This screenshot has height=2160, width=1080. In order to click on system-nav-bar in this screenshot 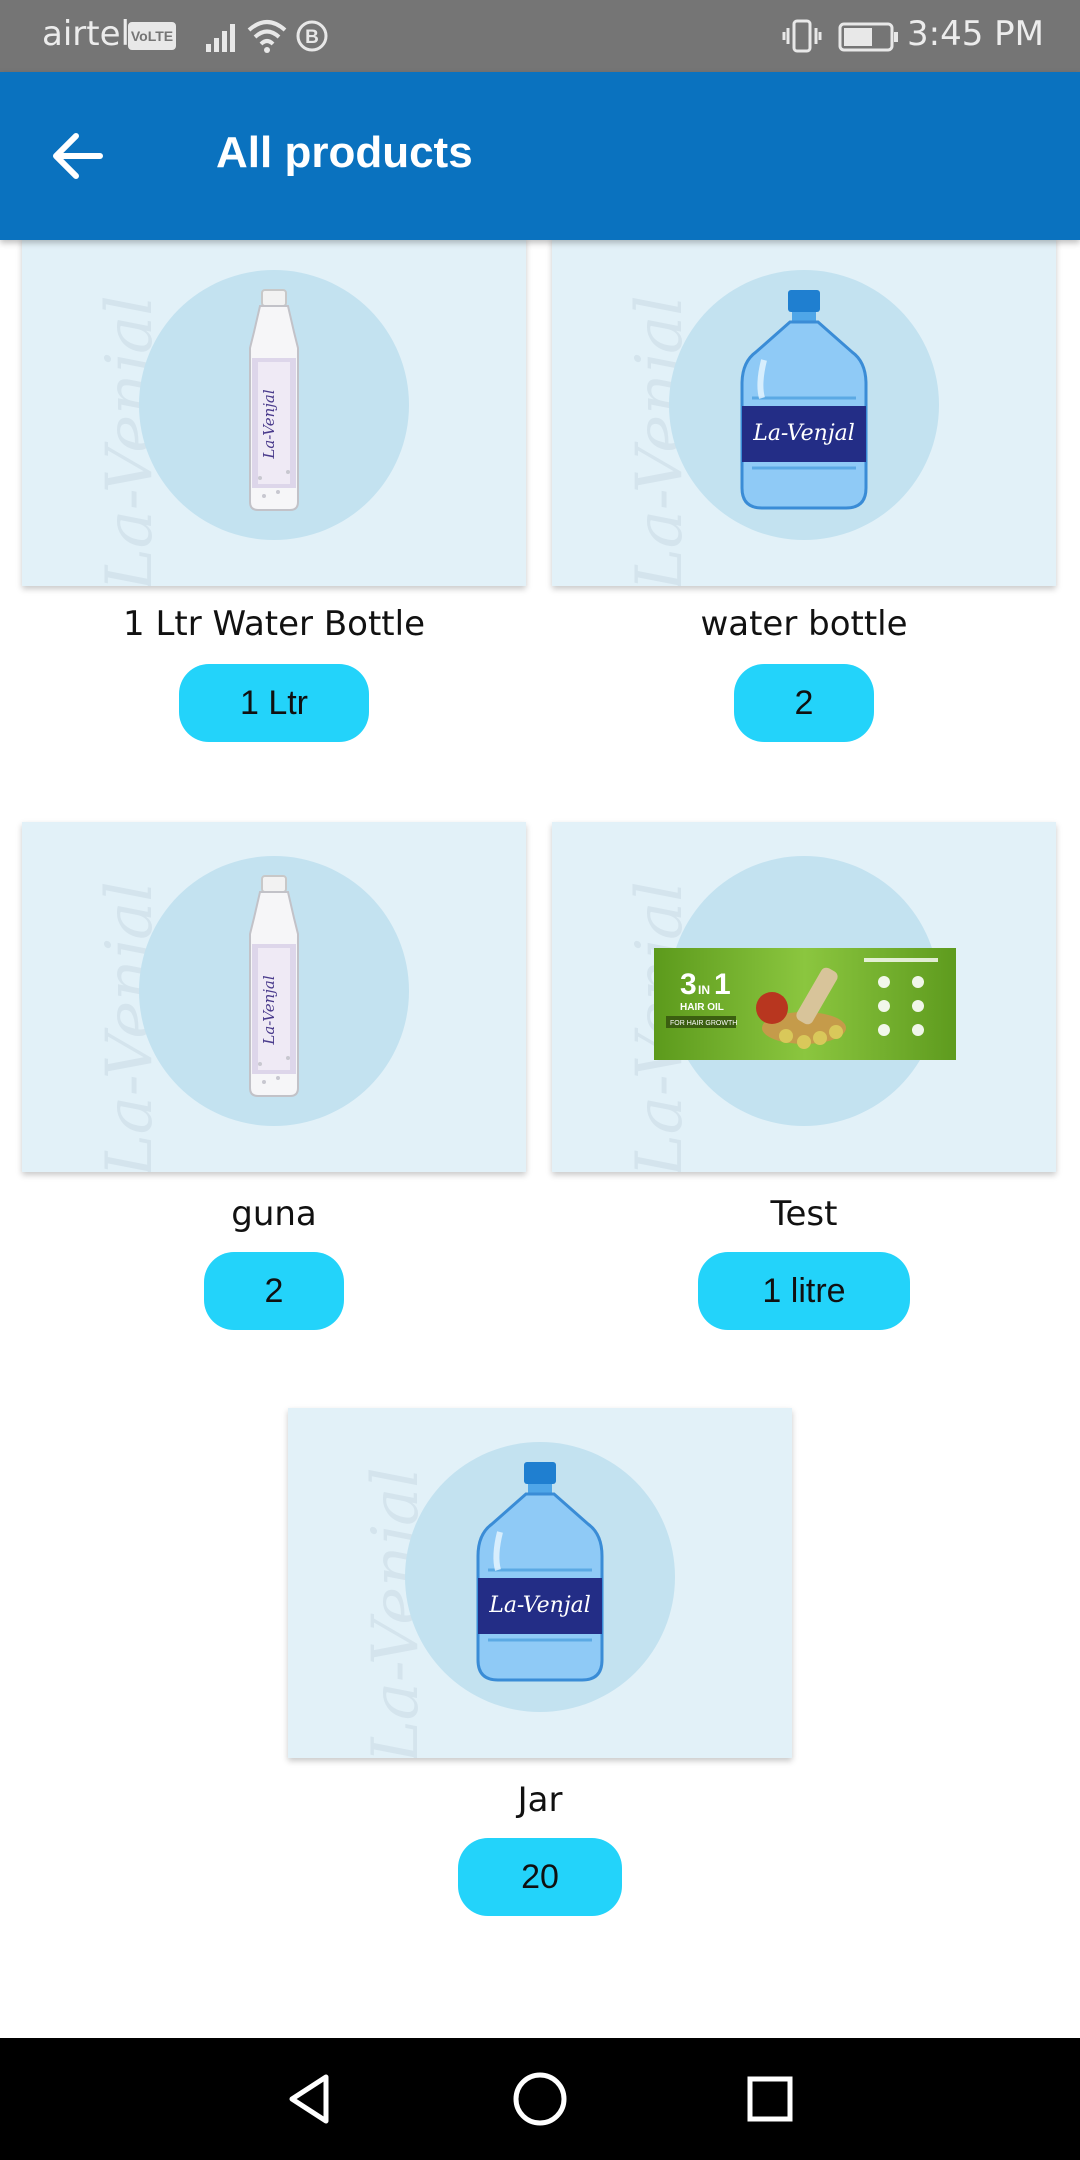, I will do `click(540, 2099)`.